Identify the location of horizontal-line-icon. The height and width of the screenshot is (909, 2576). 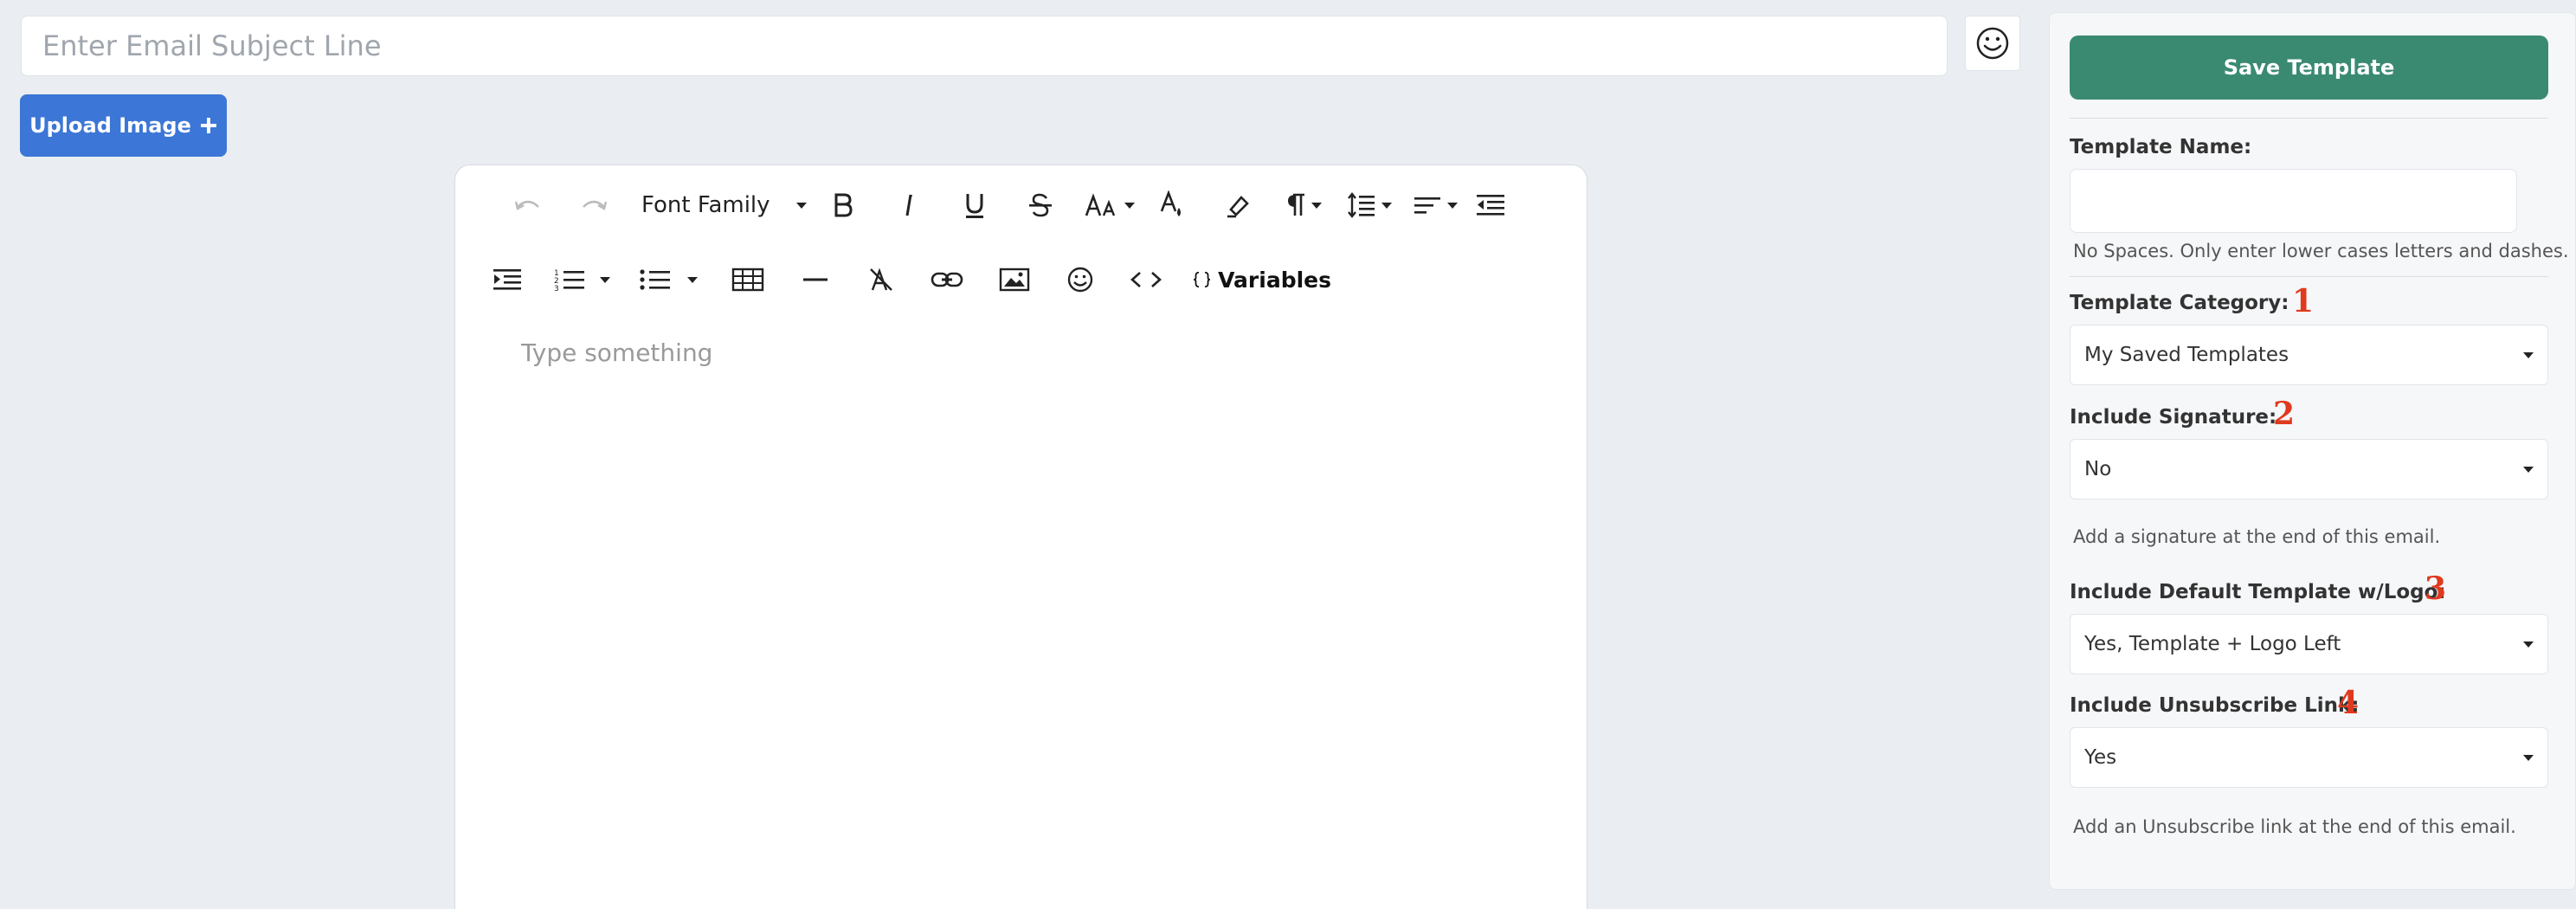
(815, 279).